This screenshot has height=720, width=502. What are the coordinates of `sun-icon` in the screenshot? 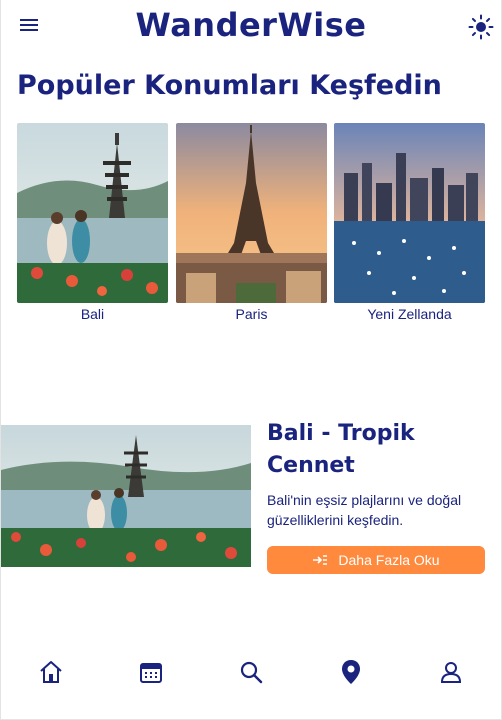 It's located at (481, 27).